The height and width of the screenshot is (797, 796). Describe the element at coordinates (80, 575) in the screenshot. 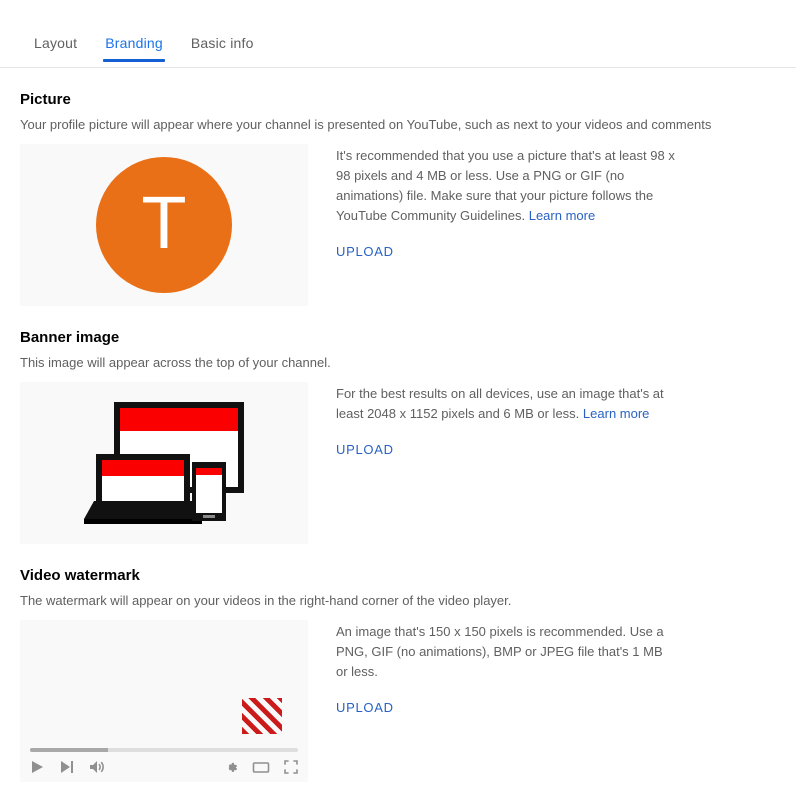

I see `watermark-title: Video watermark` at that location.